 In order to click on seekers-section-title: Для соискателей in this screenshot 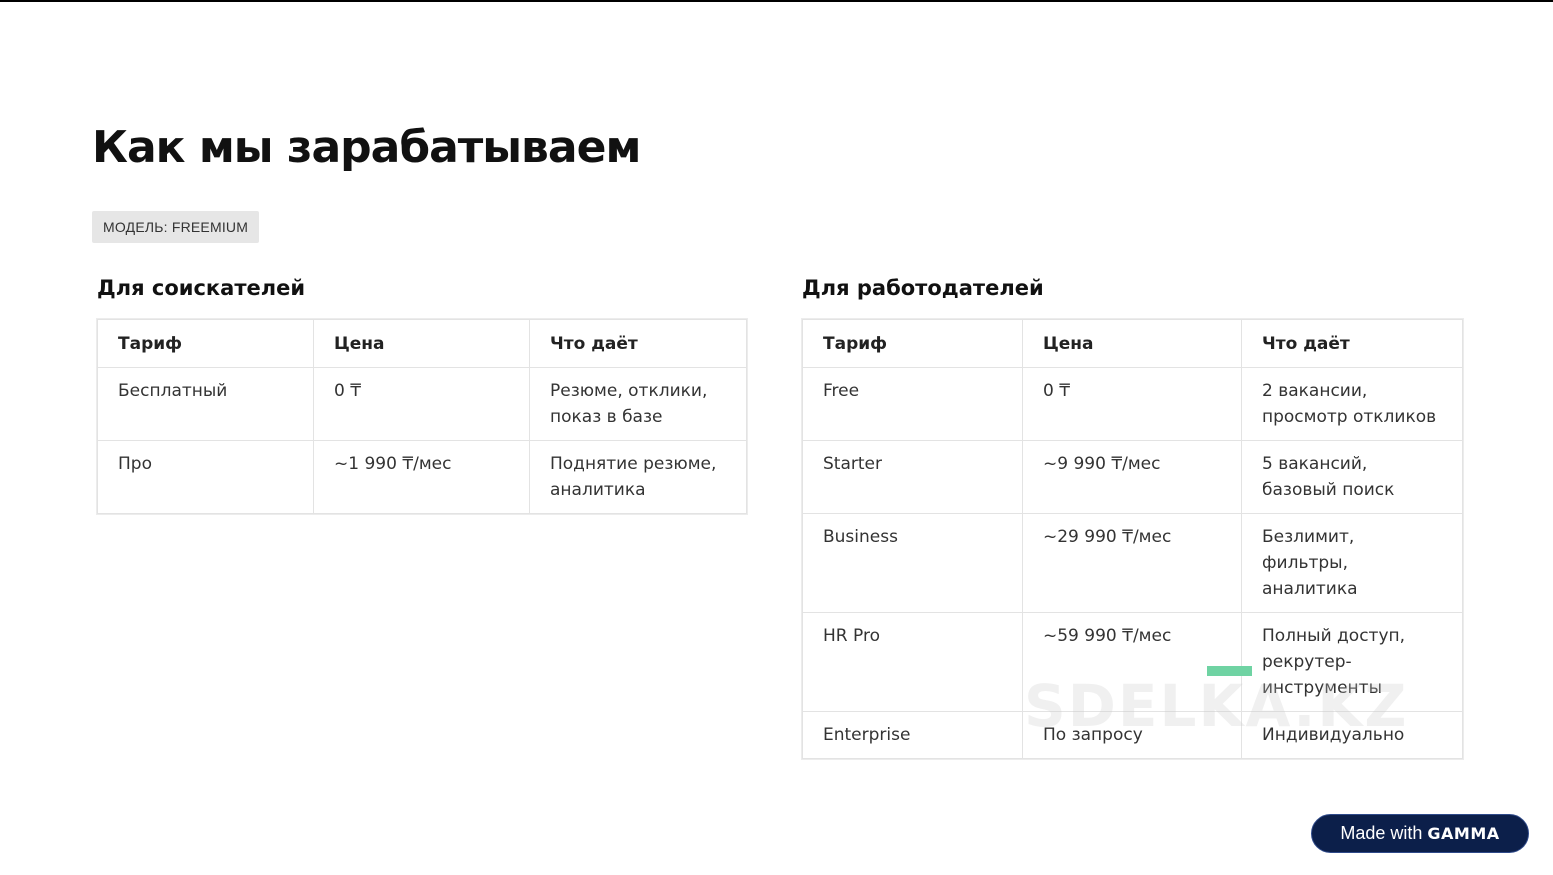, I will do `click(201, 288)`.